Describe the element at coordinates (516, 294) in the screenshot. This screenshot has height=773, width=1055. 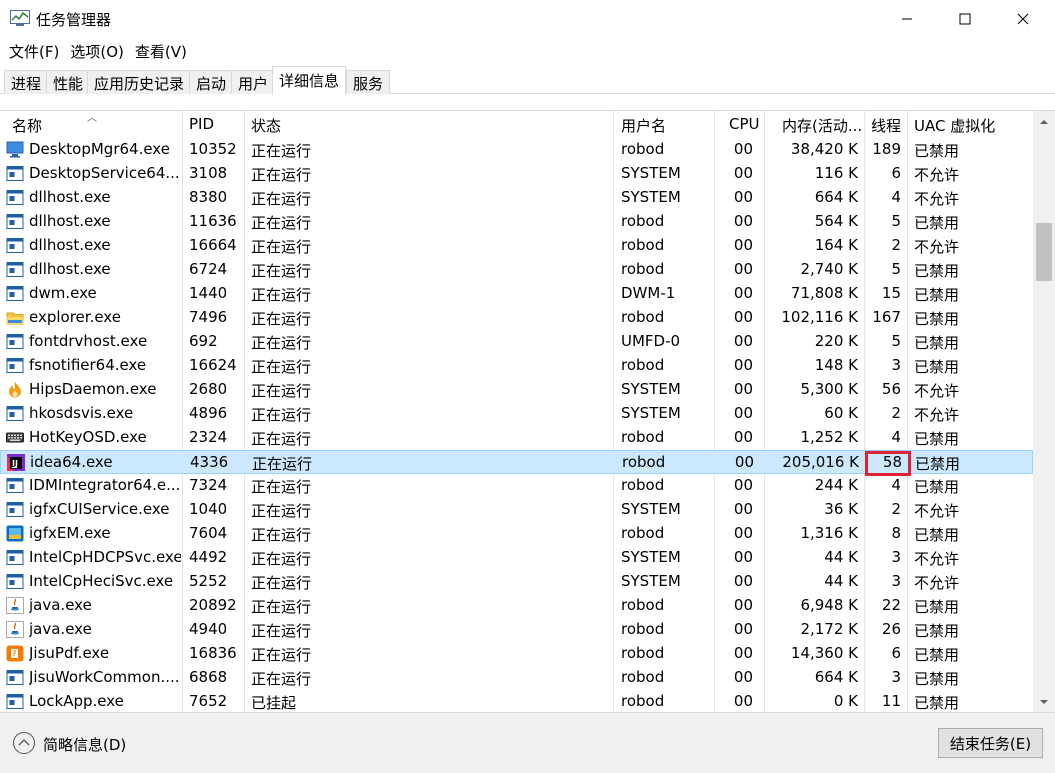
I see `table-row: dwm.exe 1440 正在运行 DWM-1 00 71,808 K 15 已禁用` at that location.